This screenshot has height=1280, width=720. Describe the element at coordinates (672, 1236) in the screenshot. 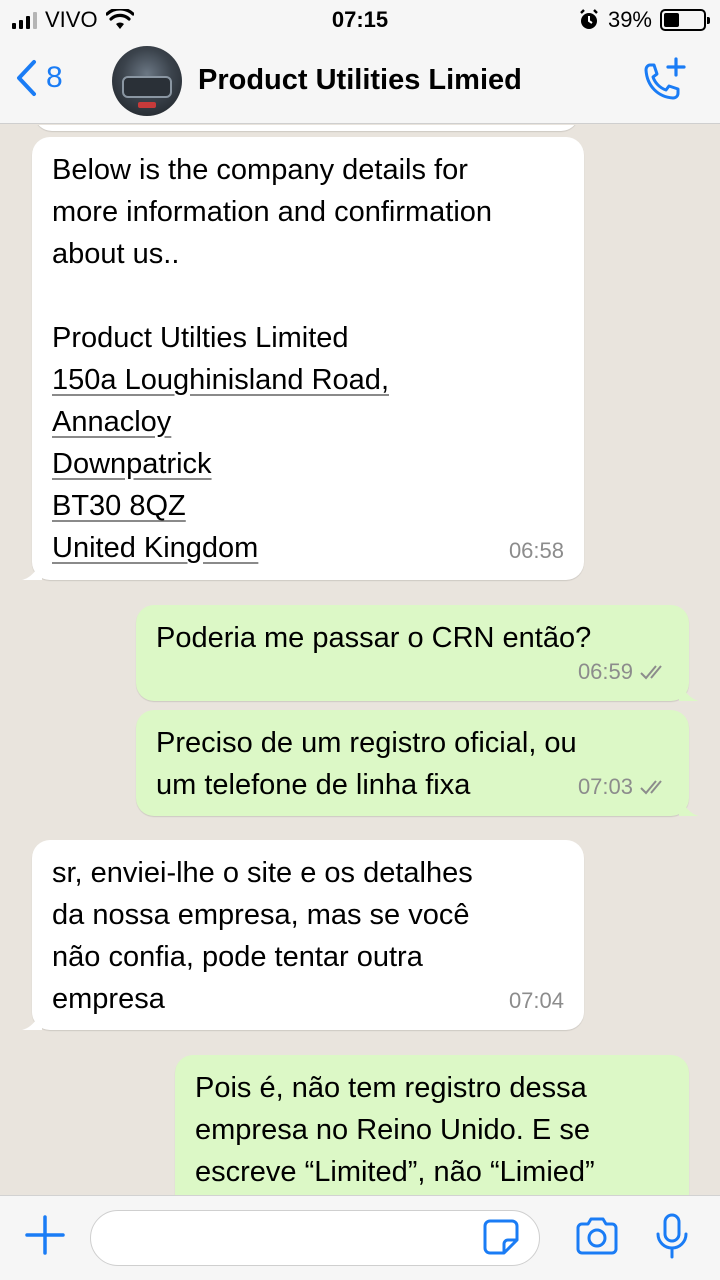

I see `microphone-icon` at that location.